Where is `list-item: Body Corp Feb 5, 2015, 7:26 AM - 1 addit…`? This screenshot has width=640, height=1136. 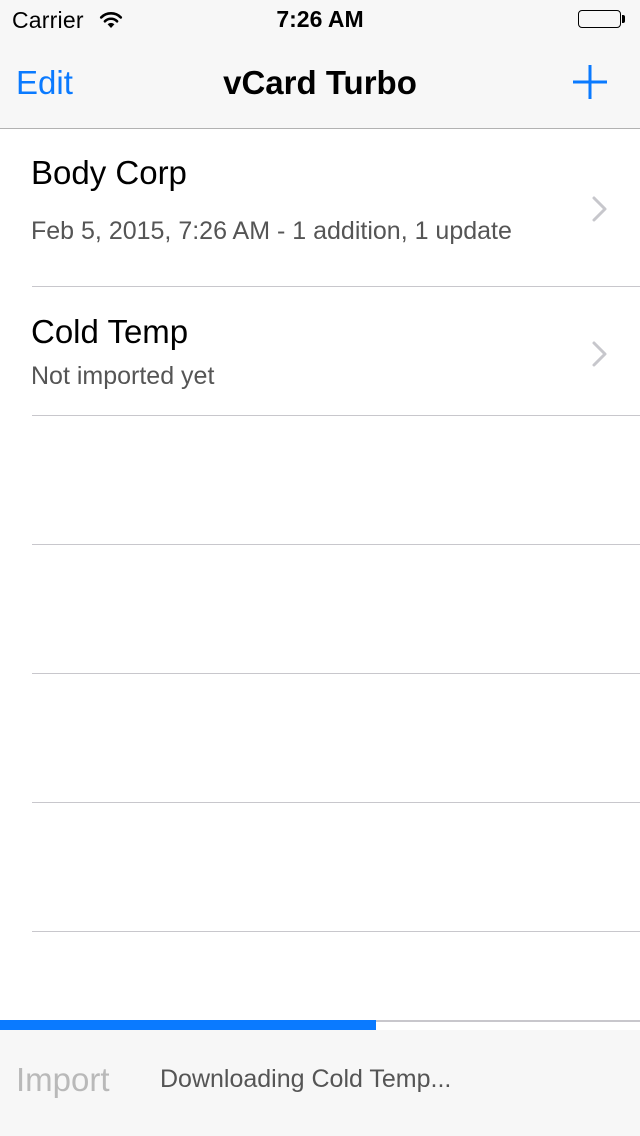
list-item: Body Corp Feb 5, 2015, 7:26 AM - 1 addit… is located at coordinates (320, 208).